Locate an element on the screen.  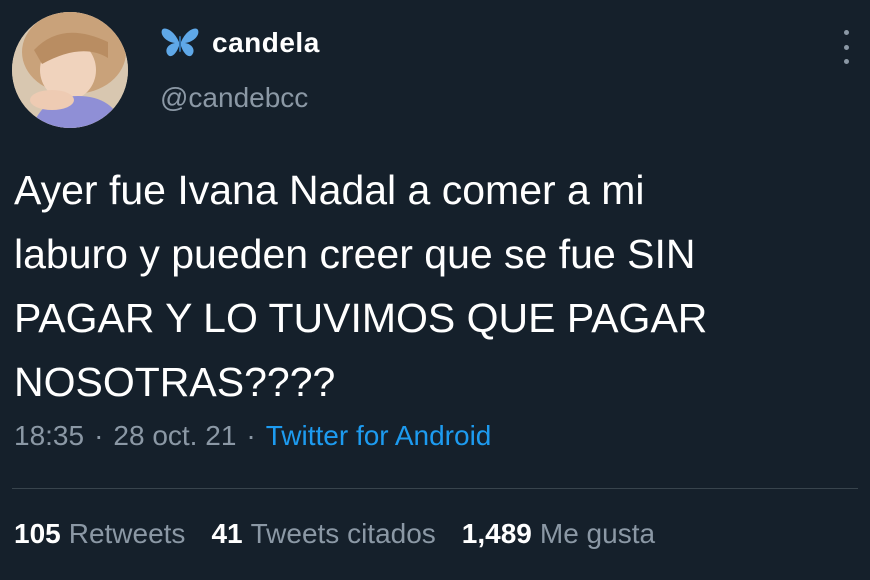
avatar-photo is located at coordinates (70, 70).